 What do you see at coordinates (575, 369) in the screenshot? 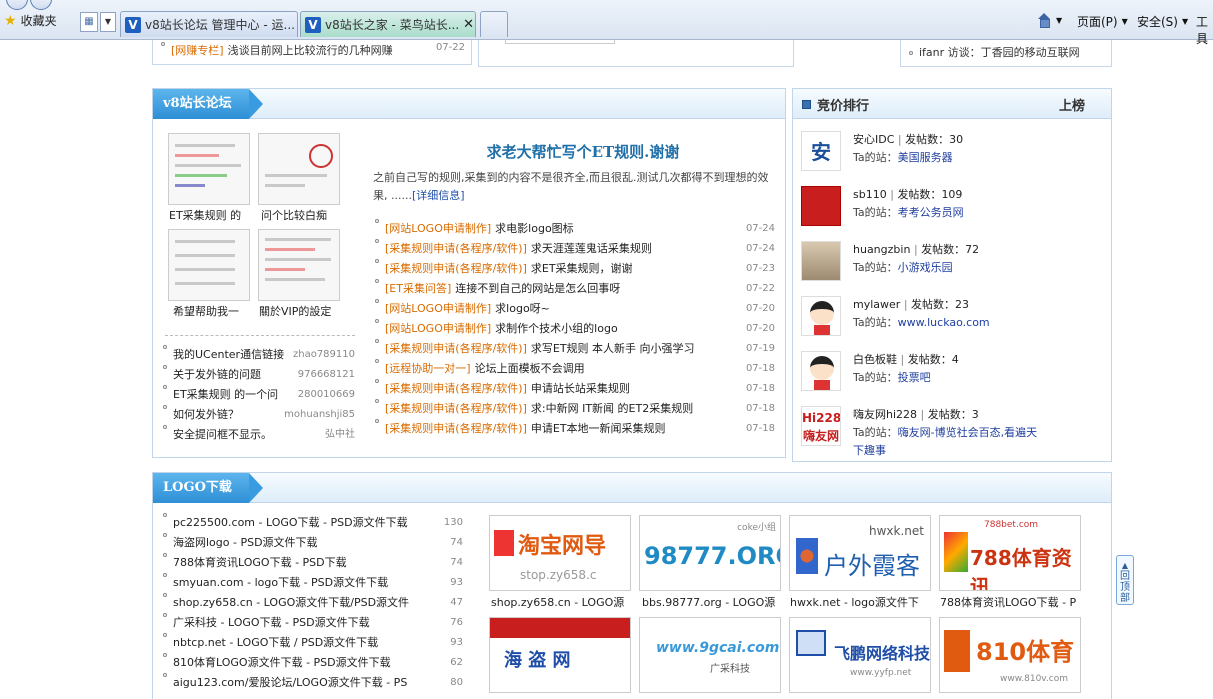
I see `list-item: [远程协助一对一] 论坛上面模板不会调用 07-18` at bounding box center [575, 369].